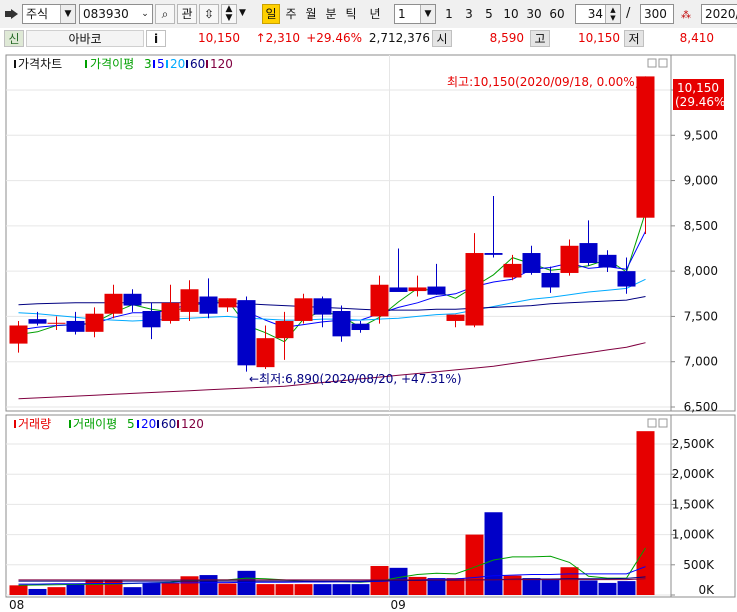 This screenshot has width=737, height=612. Describe the element at coordinates (557, 14) in the screenshot. I see `interval-button-60: 60` at that location.